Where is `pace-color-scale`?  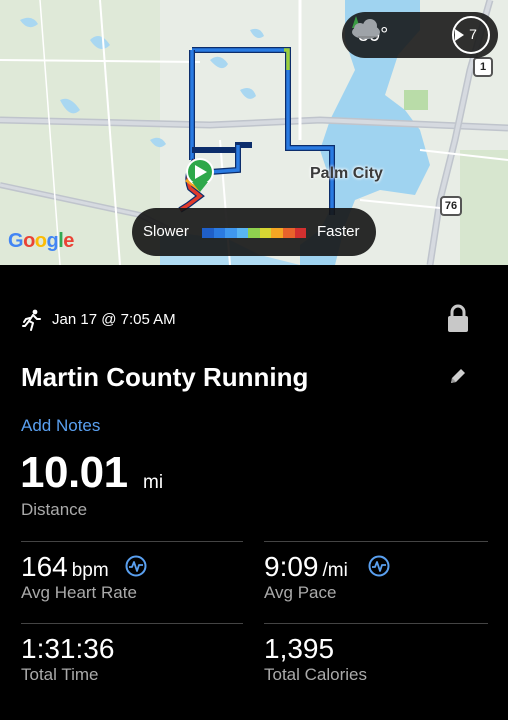
pace-color-scale is located at coordinates (254, 233).